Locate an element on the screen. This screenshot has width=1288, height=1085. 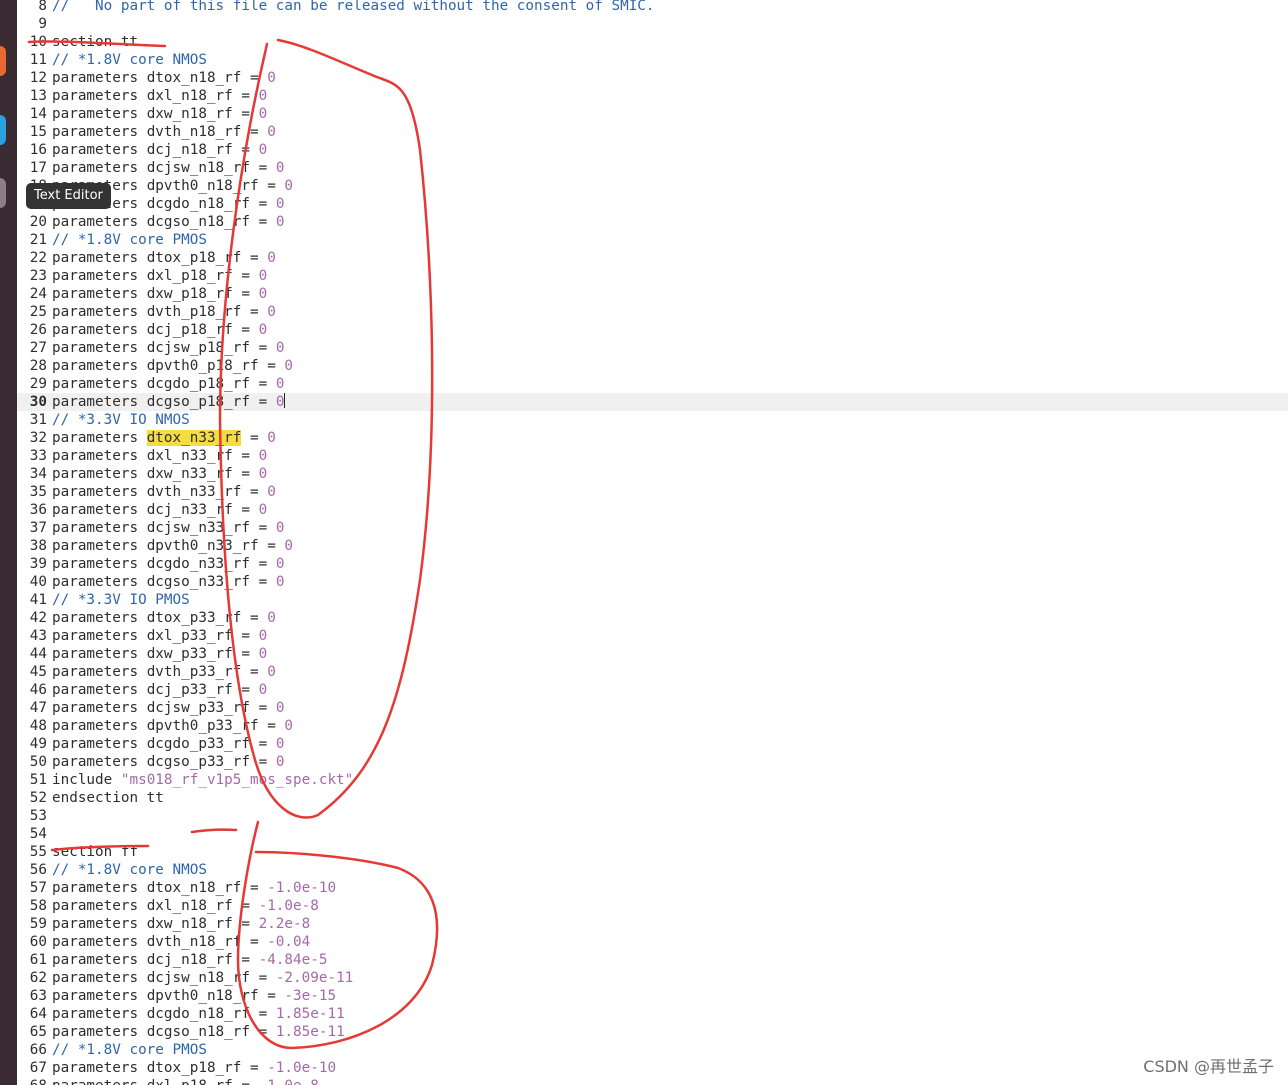
underline-section-ff is located at coordinates (100, 848).